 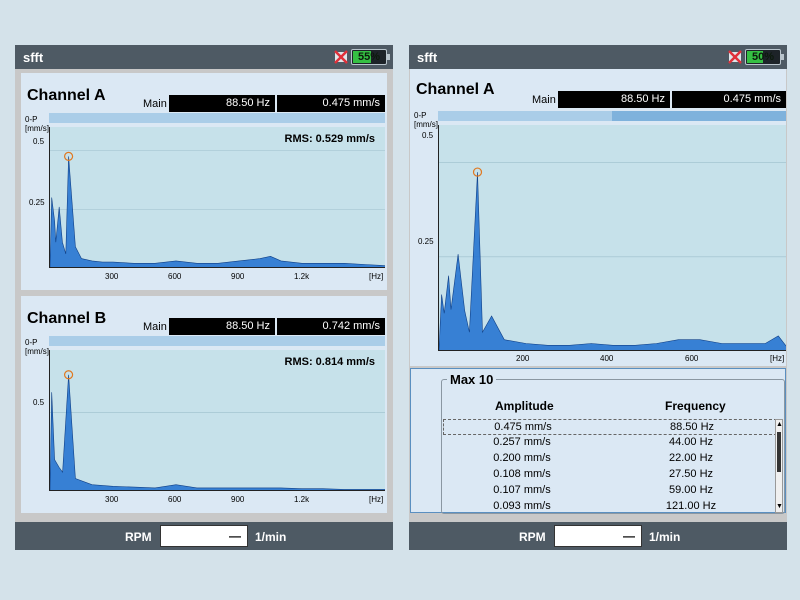 I want to click on amplitude-cell: 0.108 mm/s, so click(x=522, y=474).